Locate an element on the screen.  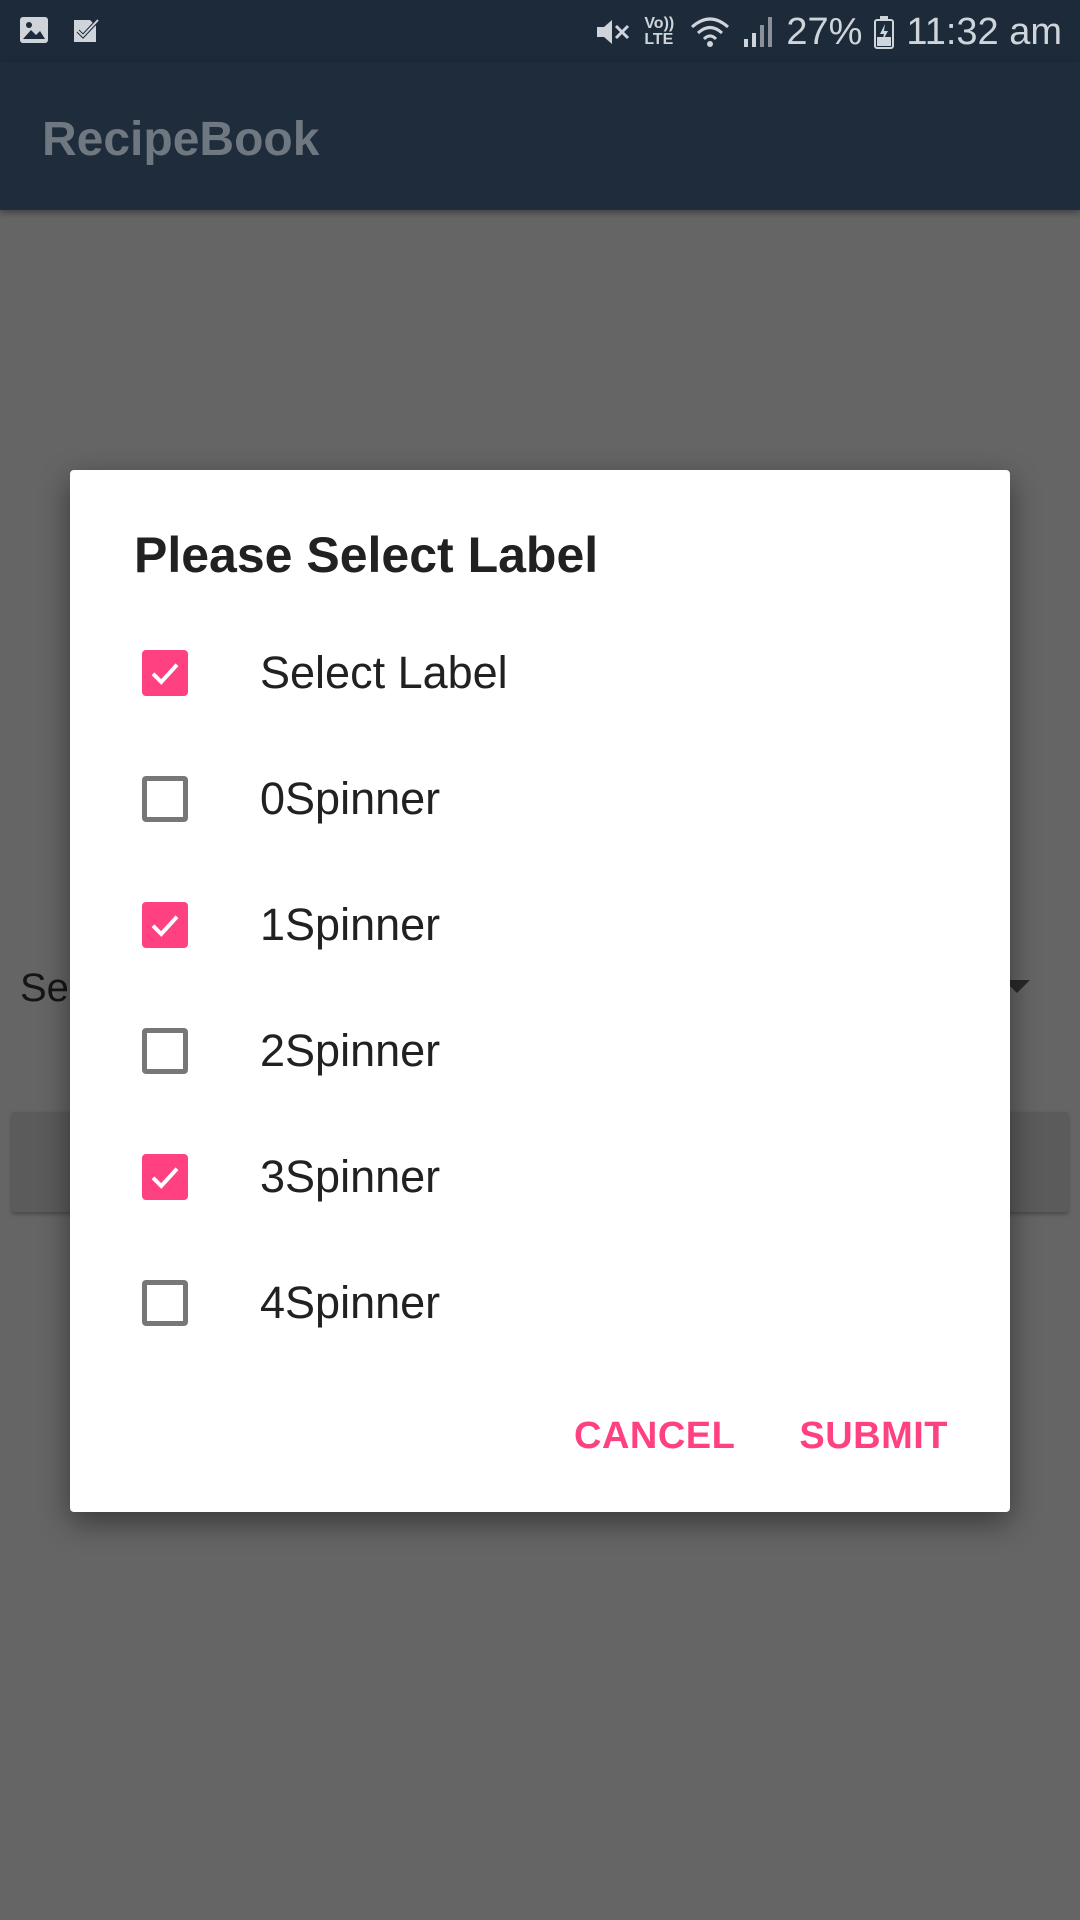
option-label: 4Spinner is located at coordinates (350, 1302).